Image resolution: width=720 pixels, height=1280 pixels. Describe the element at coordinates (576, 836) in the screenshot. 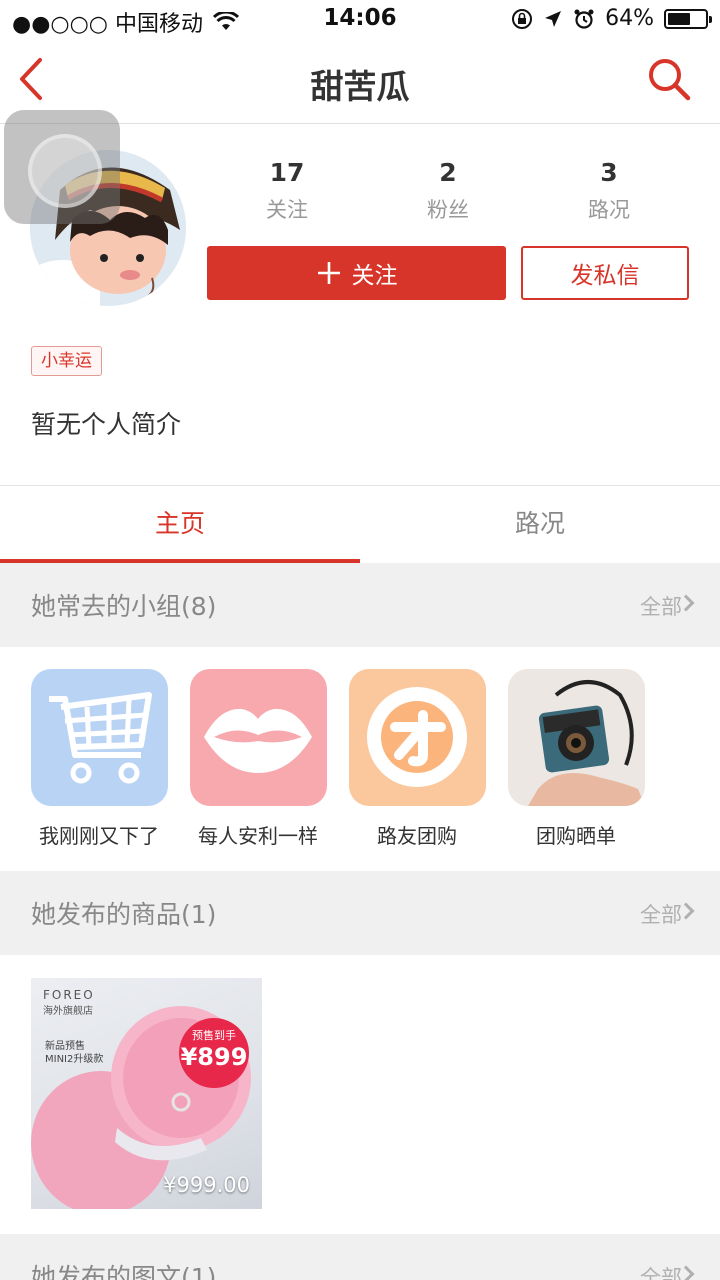

I see `group-name: 团购晒单` at that location.